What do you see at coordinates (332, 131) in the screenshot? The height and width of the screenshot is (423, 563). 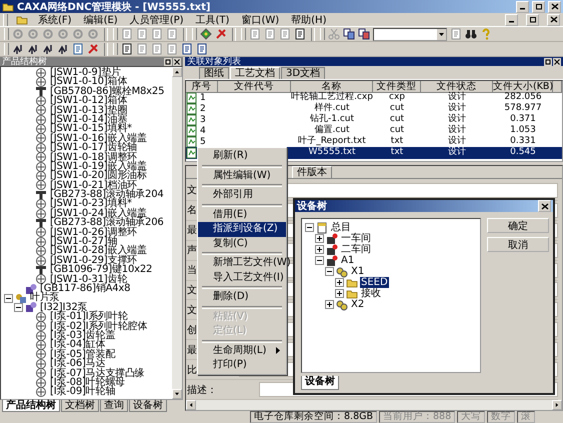 I see `table-cell: 偏置.cut` at bounding box center [332, 131].